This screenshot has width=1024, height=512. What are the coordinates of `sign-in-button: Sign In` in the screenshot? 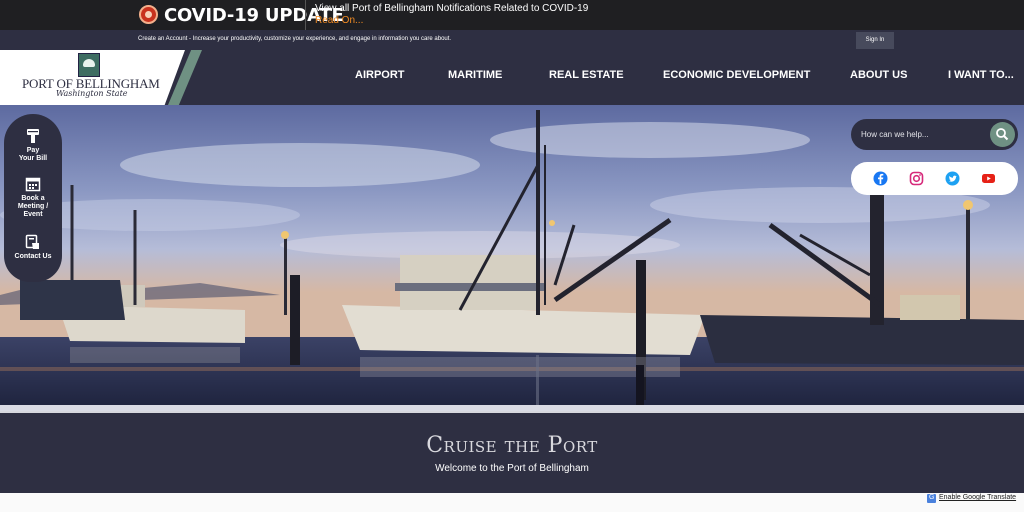 It's located at (875, 40).